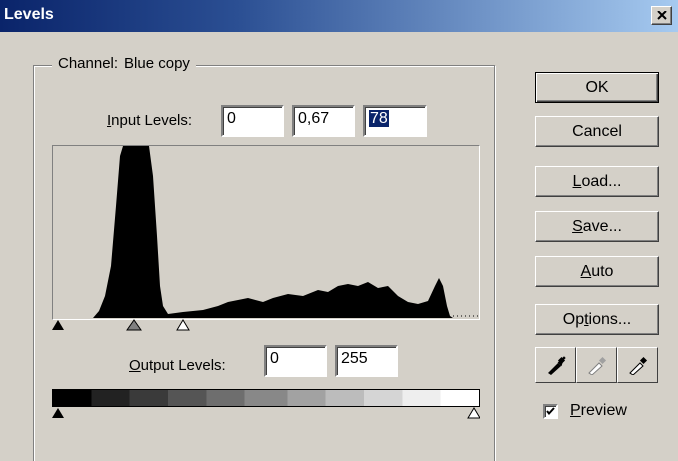  I want to click on black-eyedropper-icon, so click(557, 365).